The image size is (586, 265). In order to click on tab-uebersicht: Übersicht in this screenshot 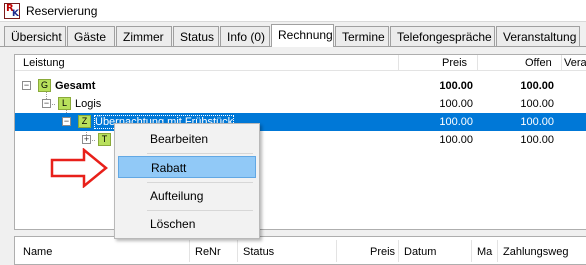, I will do `click(35, 36)`.